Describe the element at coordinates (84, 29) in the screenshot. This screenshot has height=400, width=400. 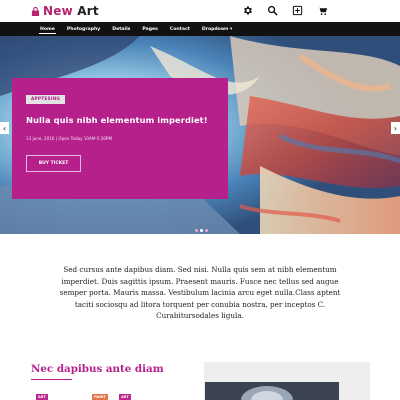
I see `nav-item-photography: Photography` at that location.